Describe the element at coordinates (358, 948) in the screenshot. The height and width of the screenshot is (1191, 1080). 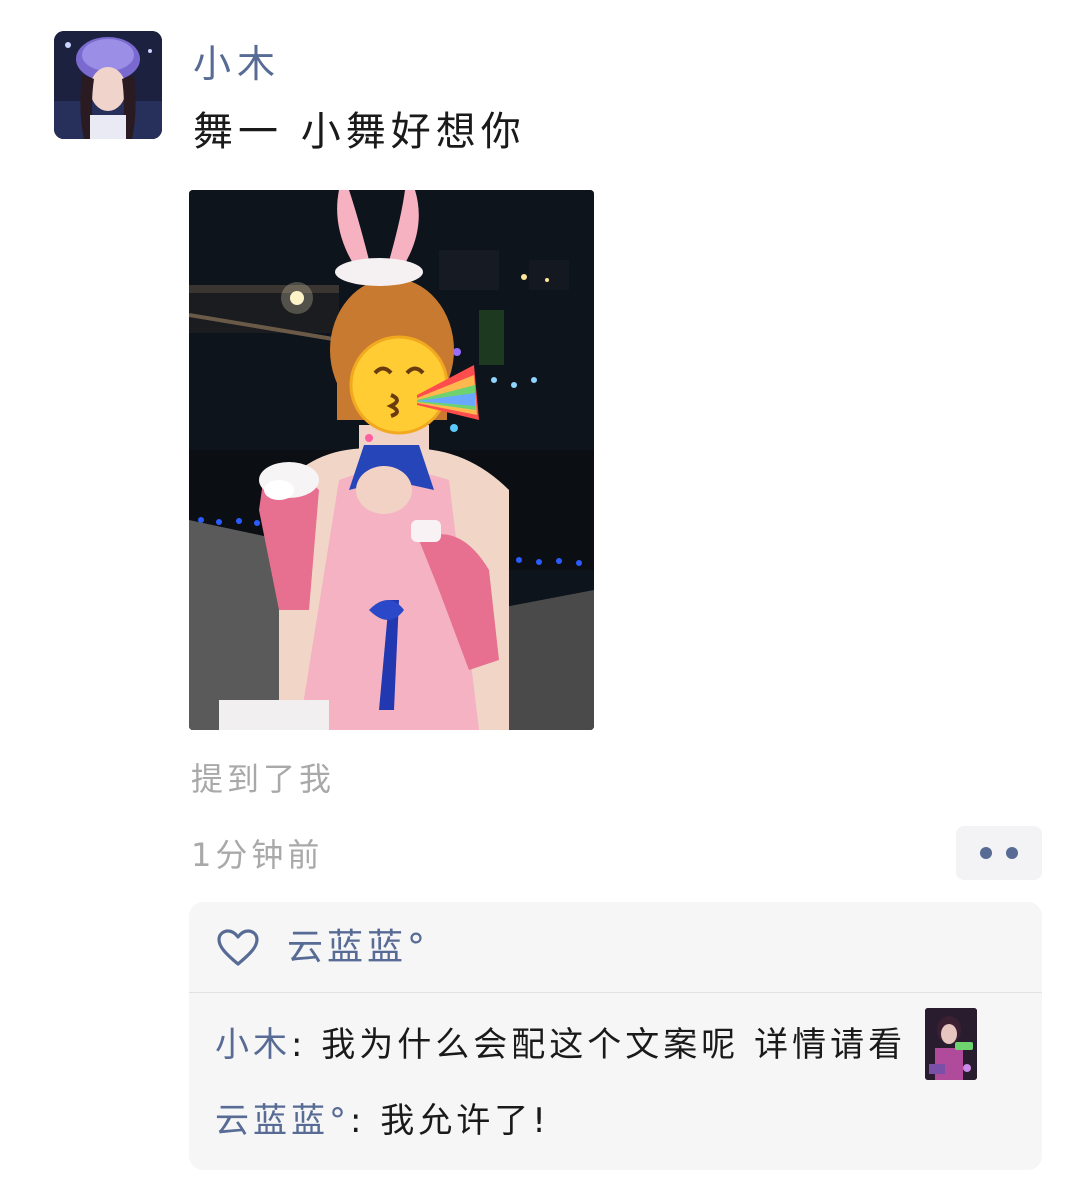
I see `liker-name: 云蓝蓝°` at that location.